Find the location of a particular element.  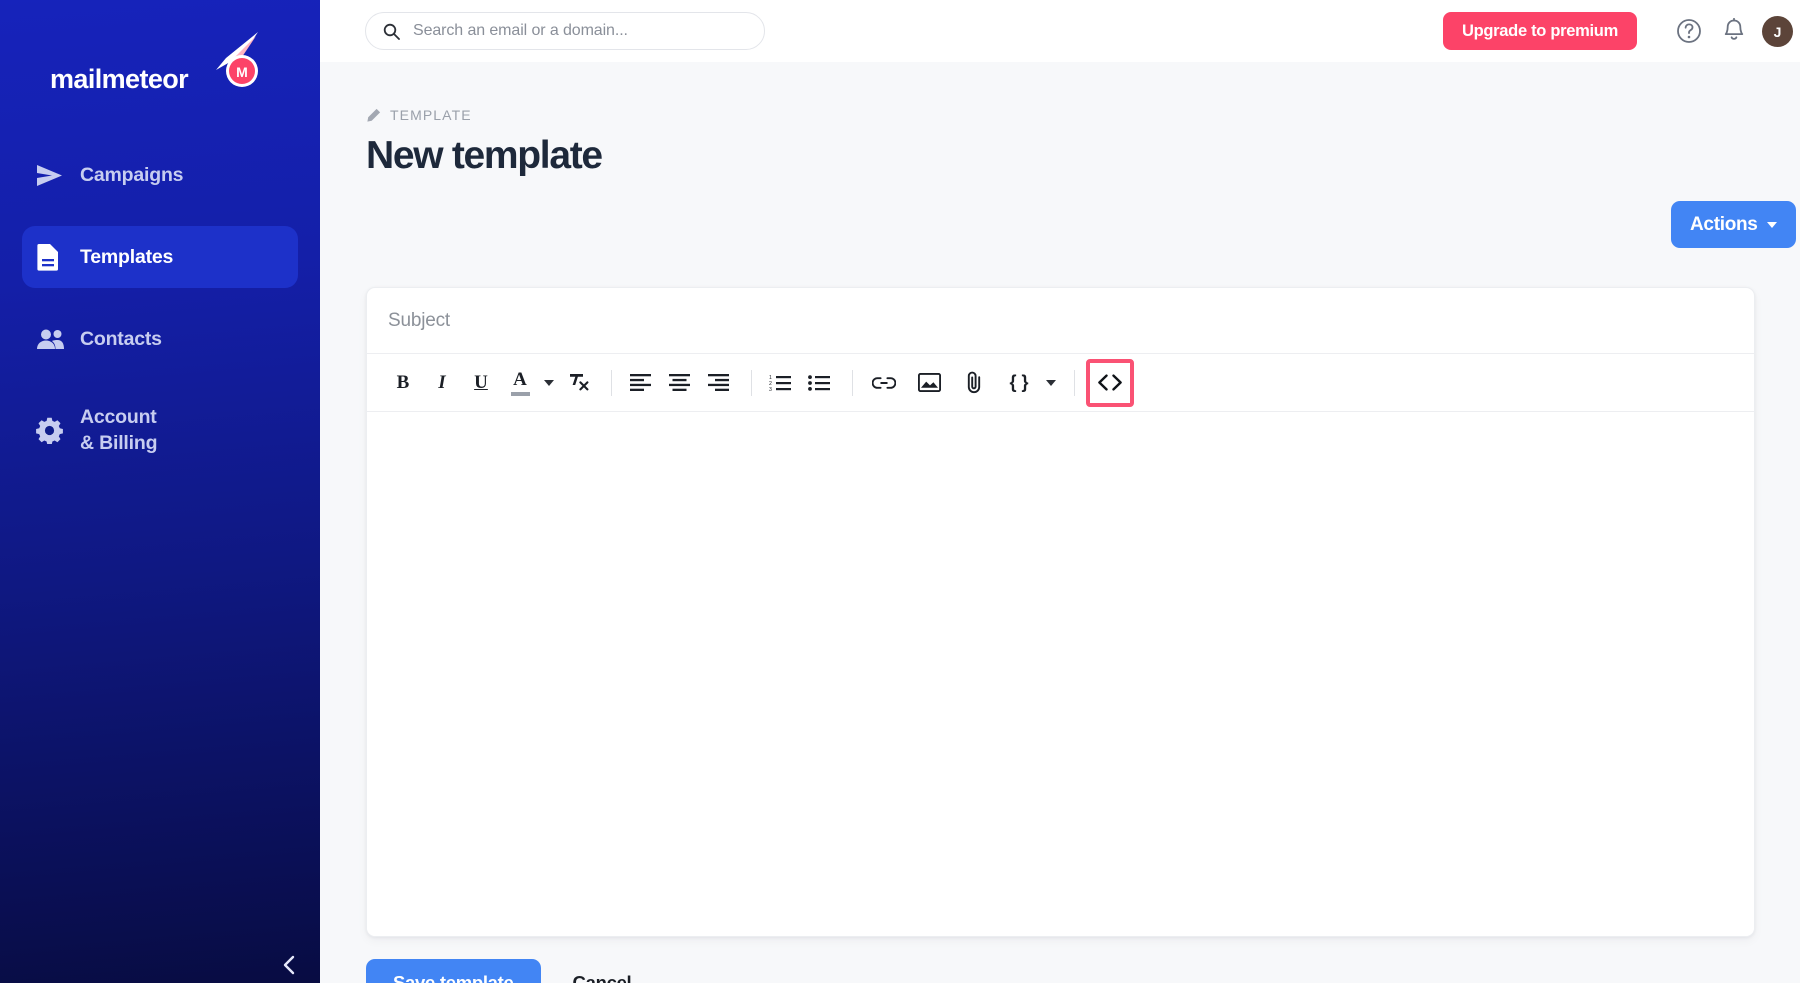

clear-formatting-button is located at coordinates (578, 383).